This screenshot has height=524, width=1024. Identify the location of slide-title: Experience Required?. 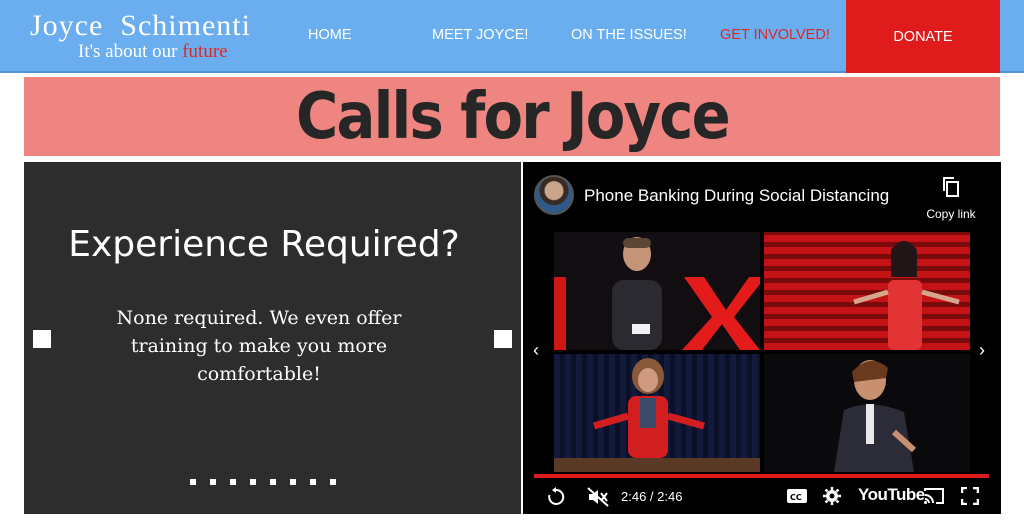
(264, 244).